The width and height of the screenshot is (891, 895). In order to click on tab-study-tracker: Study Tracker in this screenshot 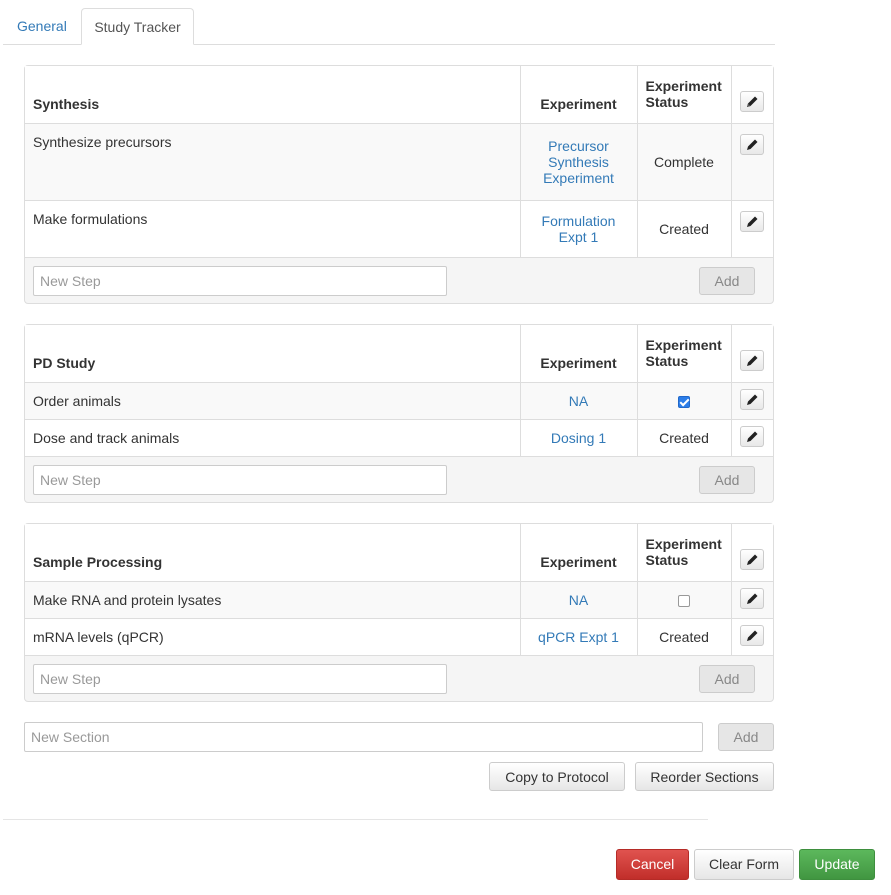, I will do `click(137, 26)`.